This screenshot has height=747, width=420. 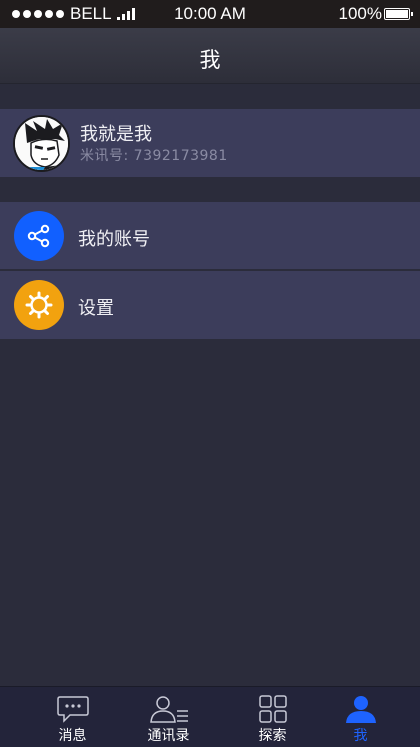 What do you see at coordinates (168, 736) in the screenshot?
I see `tab-label-contacts: 通讯录` at bounding box center [168, 736].